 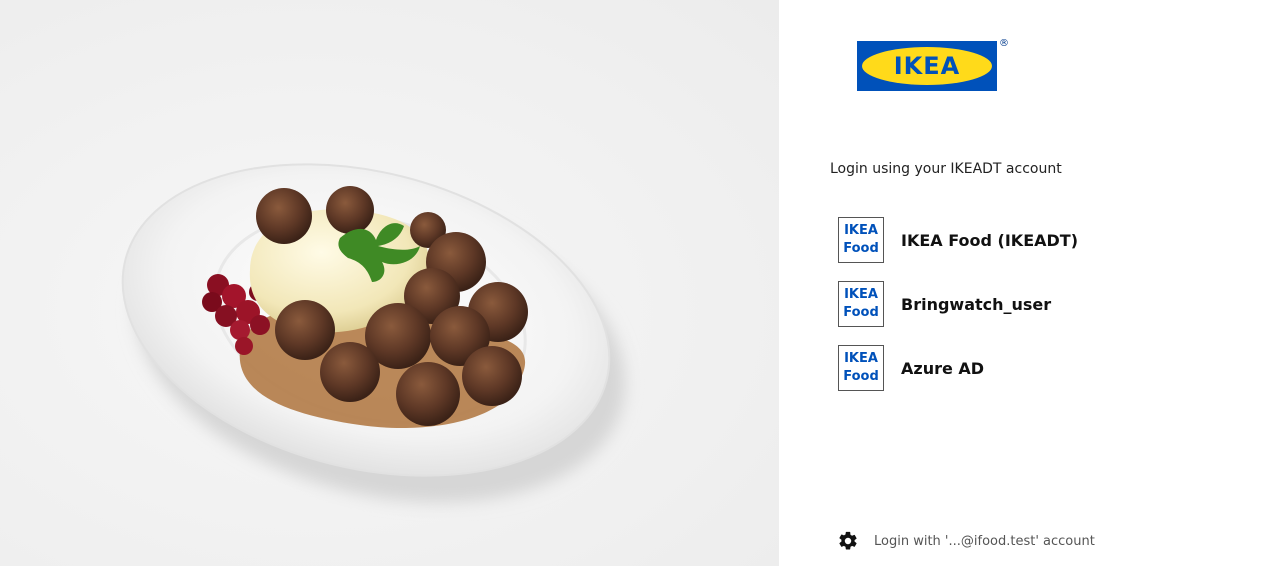 I want to click on provider-ikea-food: IKEA Food IKEA Food (IKEADT), so click(x=1048, y=240).